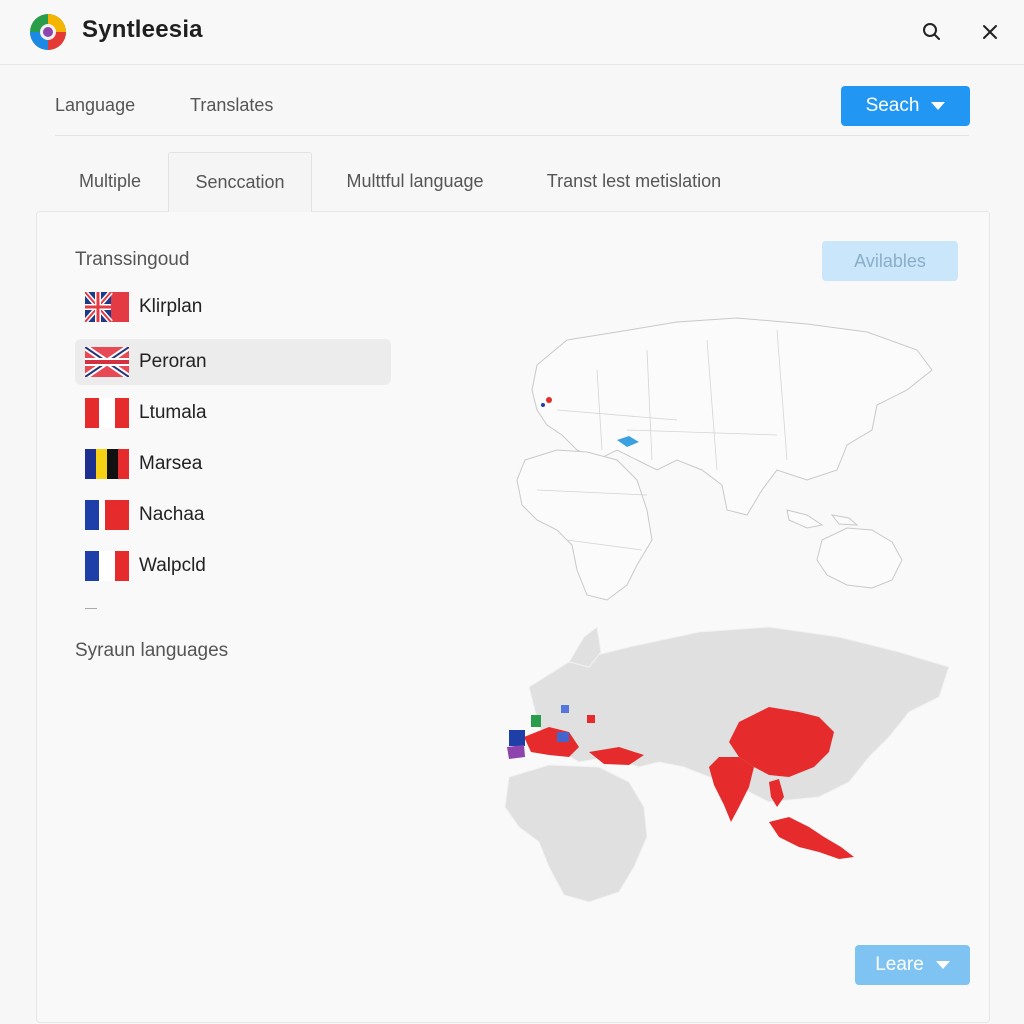 The height and width of the screenshot is (1024, 1024). Describe the element at coordinates (173, 361) in the screenshot. I see `language-name: Peroran` at that location.